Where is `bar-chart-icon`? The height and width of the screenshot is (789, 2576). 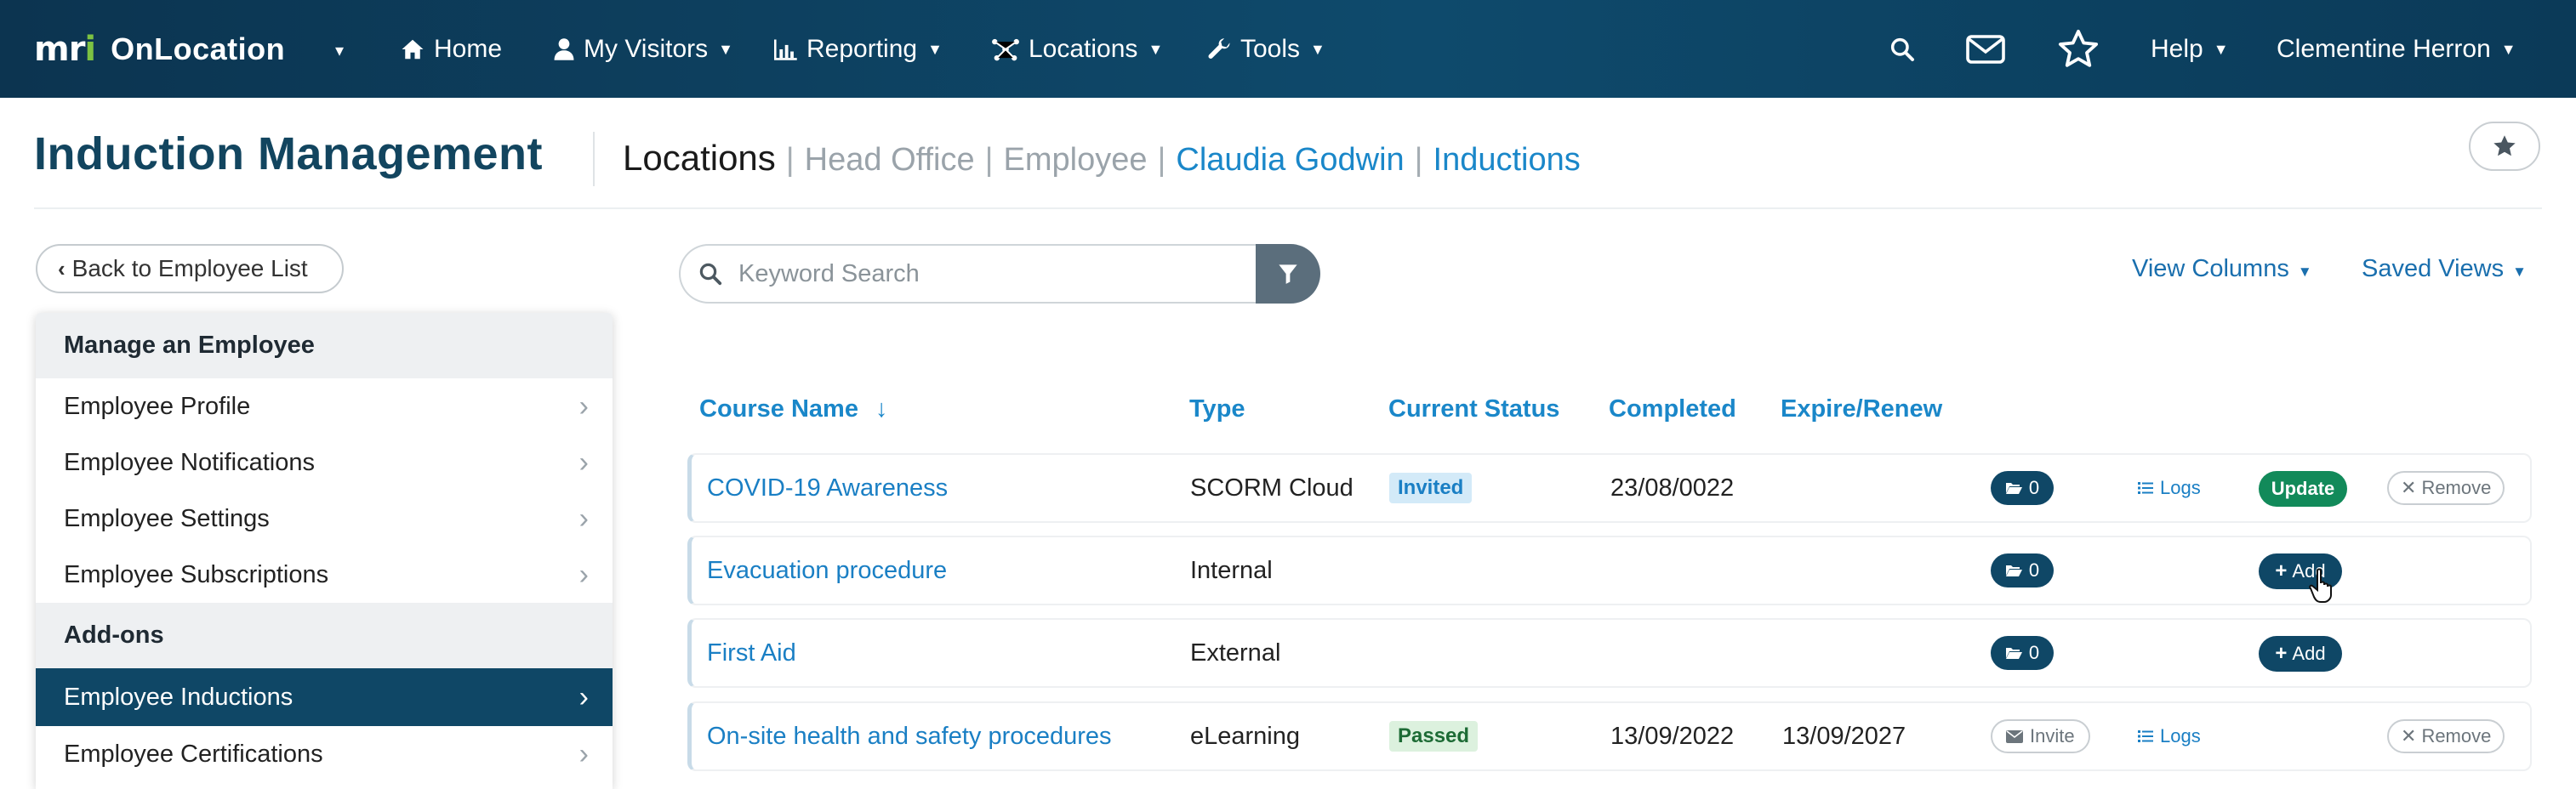 bar-chart-icon is located at coordinates (786, 49).